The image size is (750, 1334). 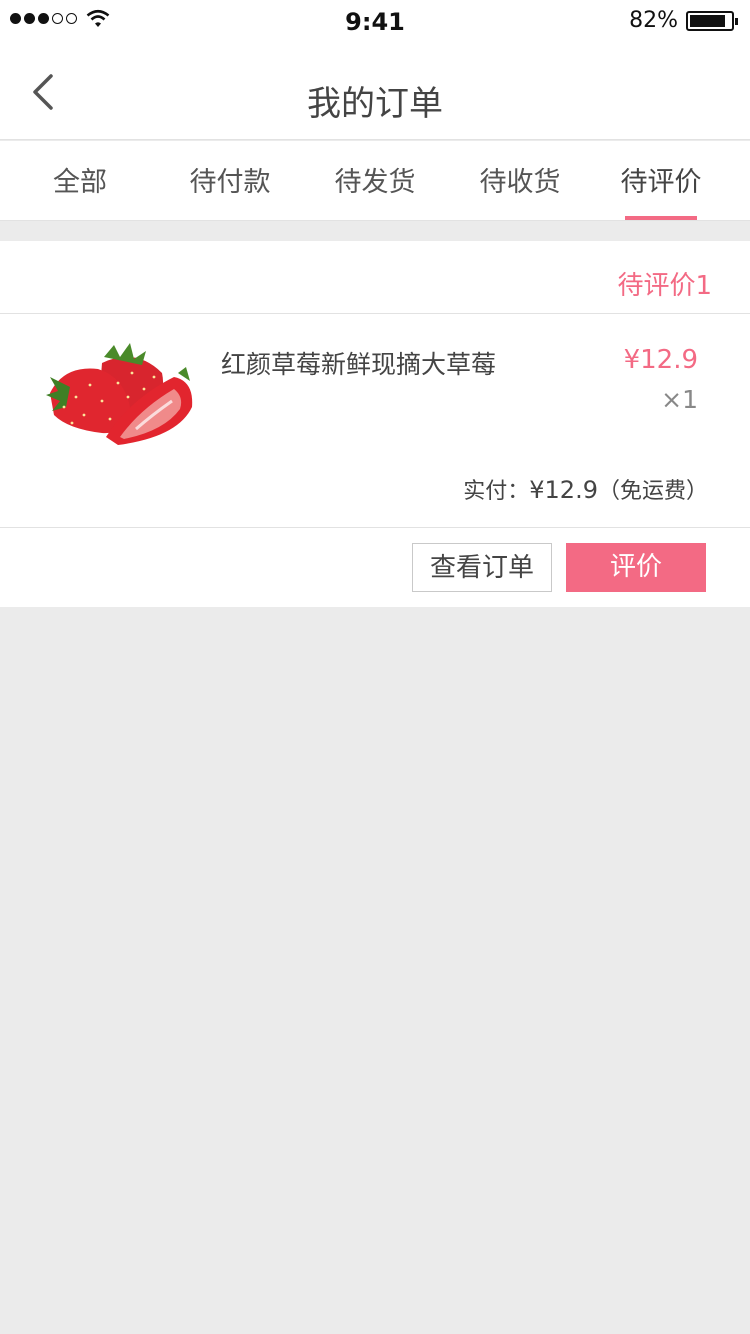 I want to click on battery-percent: 82%, so click(x=653, y=20).